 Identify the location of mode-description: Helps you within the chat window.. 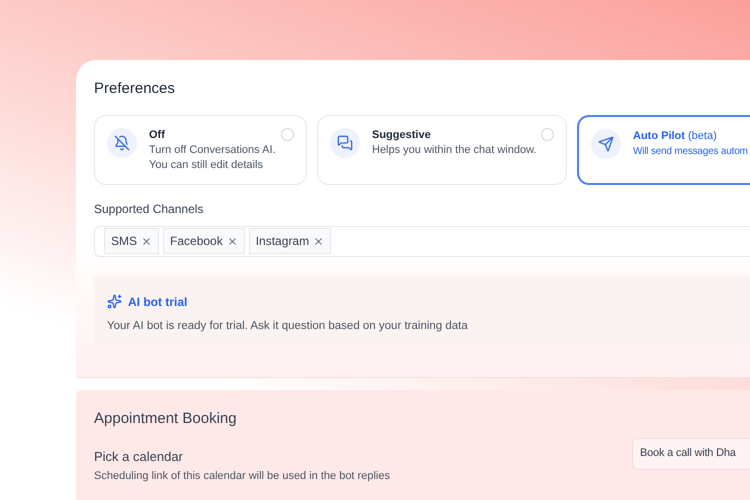
(454, 150).